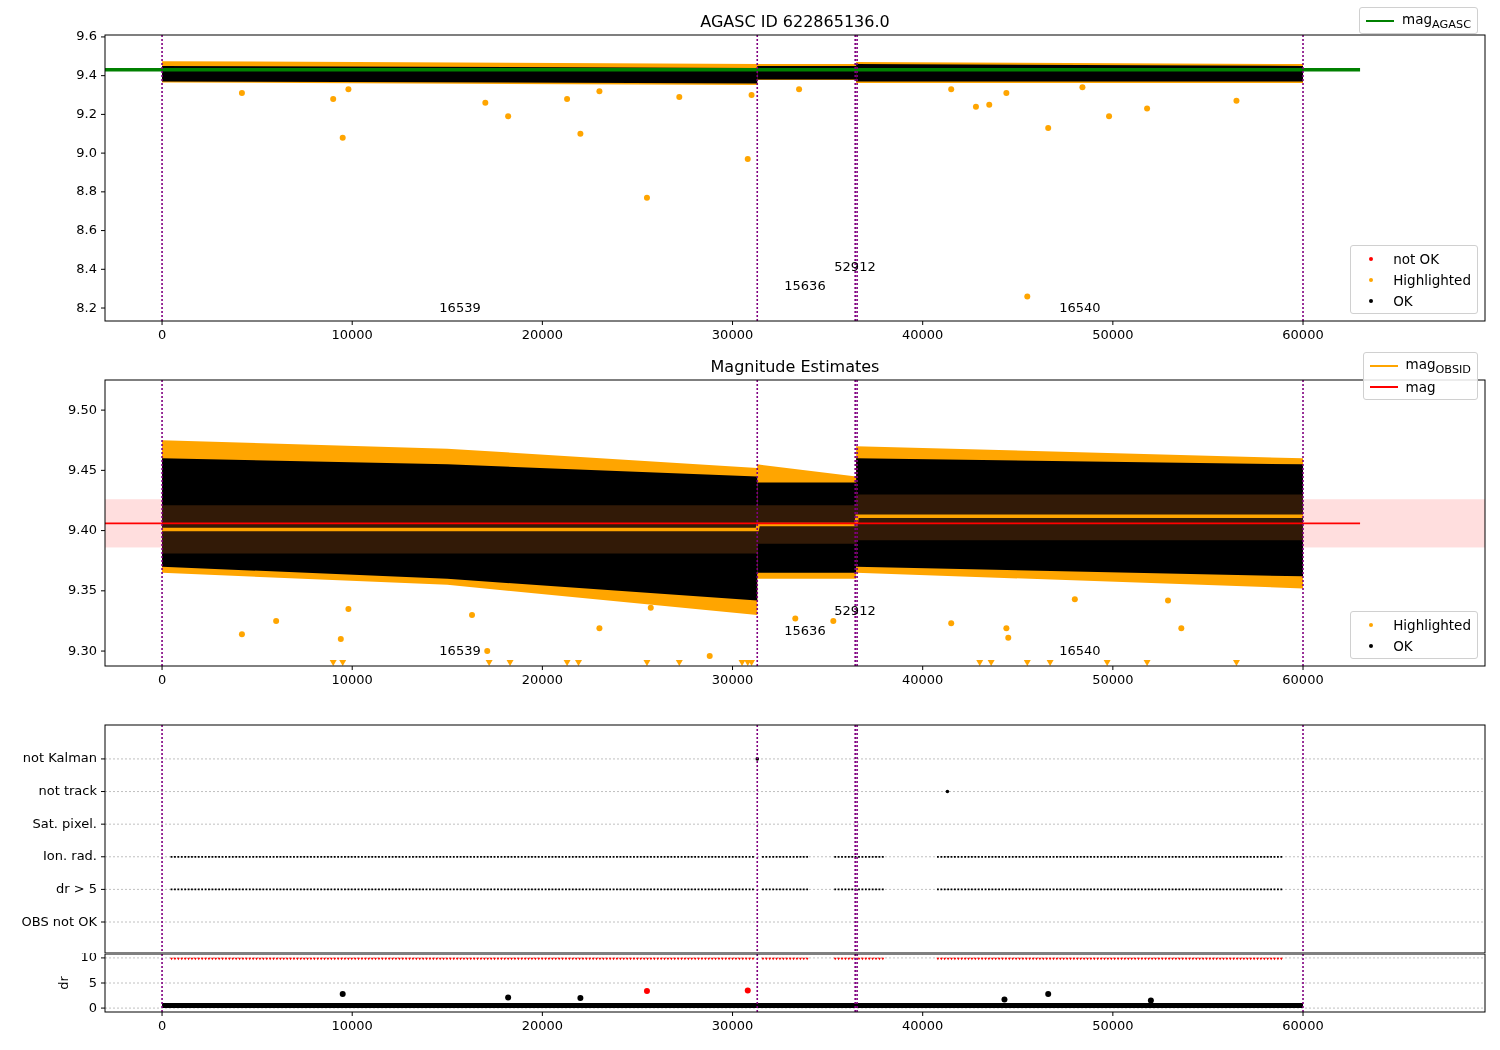 The image size is (1500, 1050). Describe the element at coordinates (86, 191) in the screenshot. I see `tick-label: 8.8` at that location.